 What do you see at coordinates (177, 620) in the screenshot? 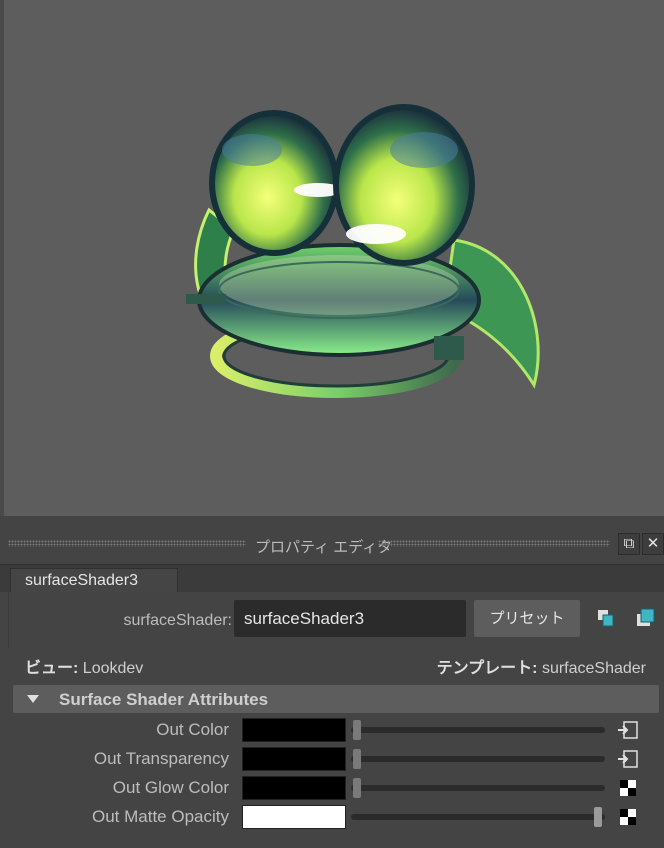
I see `node-type-label: surfaceShader:` at bounding box center [177, 620].